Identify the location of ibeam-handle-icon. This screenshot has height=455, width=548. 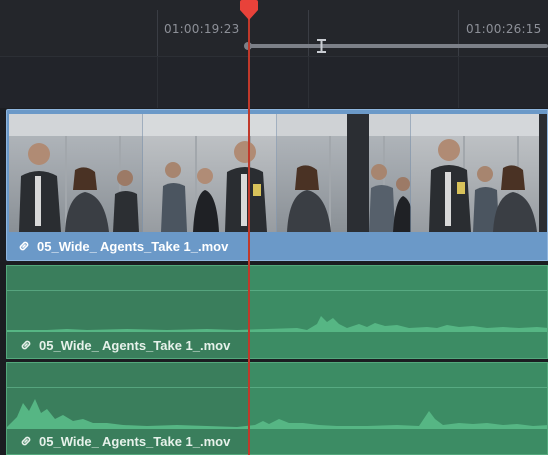
(321, 46).